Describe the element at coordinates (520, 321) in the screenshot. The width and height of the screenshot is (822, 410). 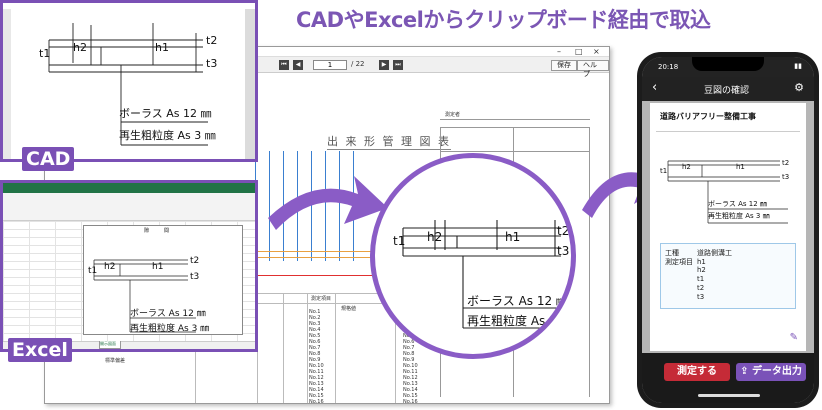
I see `zoom-line2: 再生粗粒度 As 3 ㎜` at that location.